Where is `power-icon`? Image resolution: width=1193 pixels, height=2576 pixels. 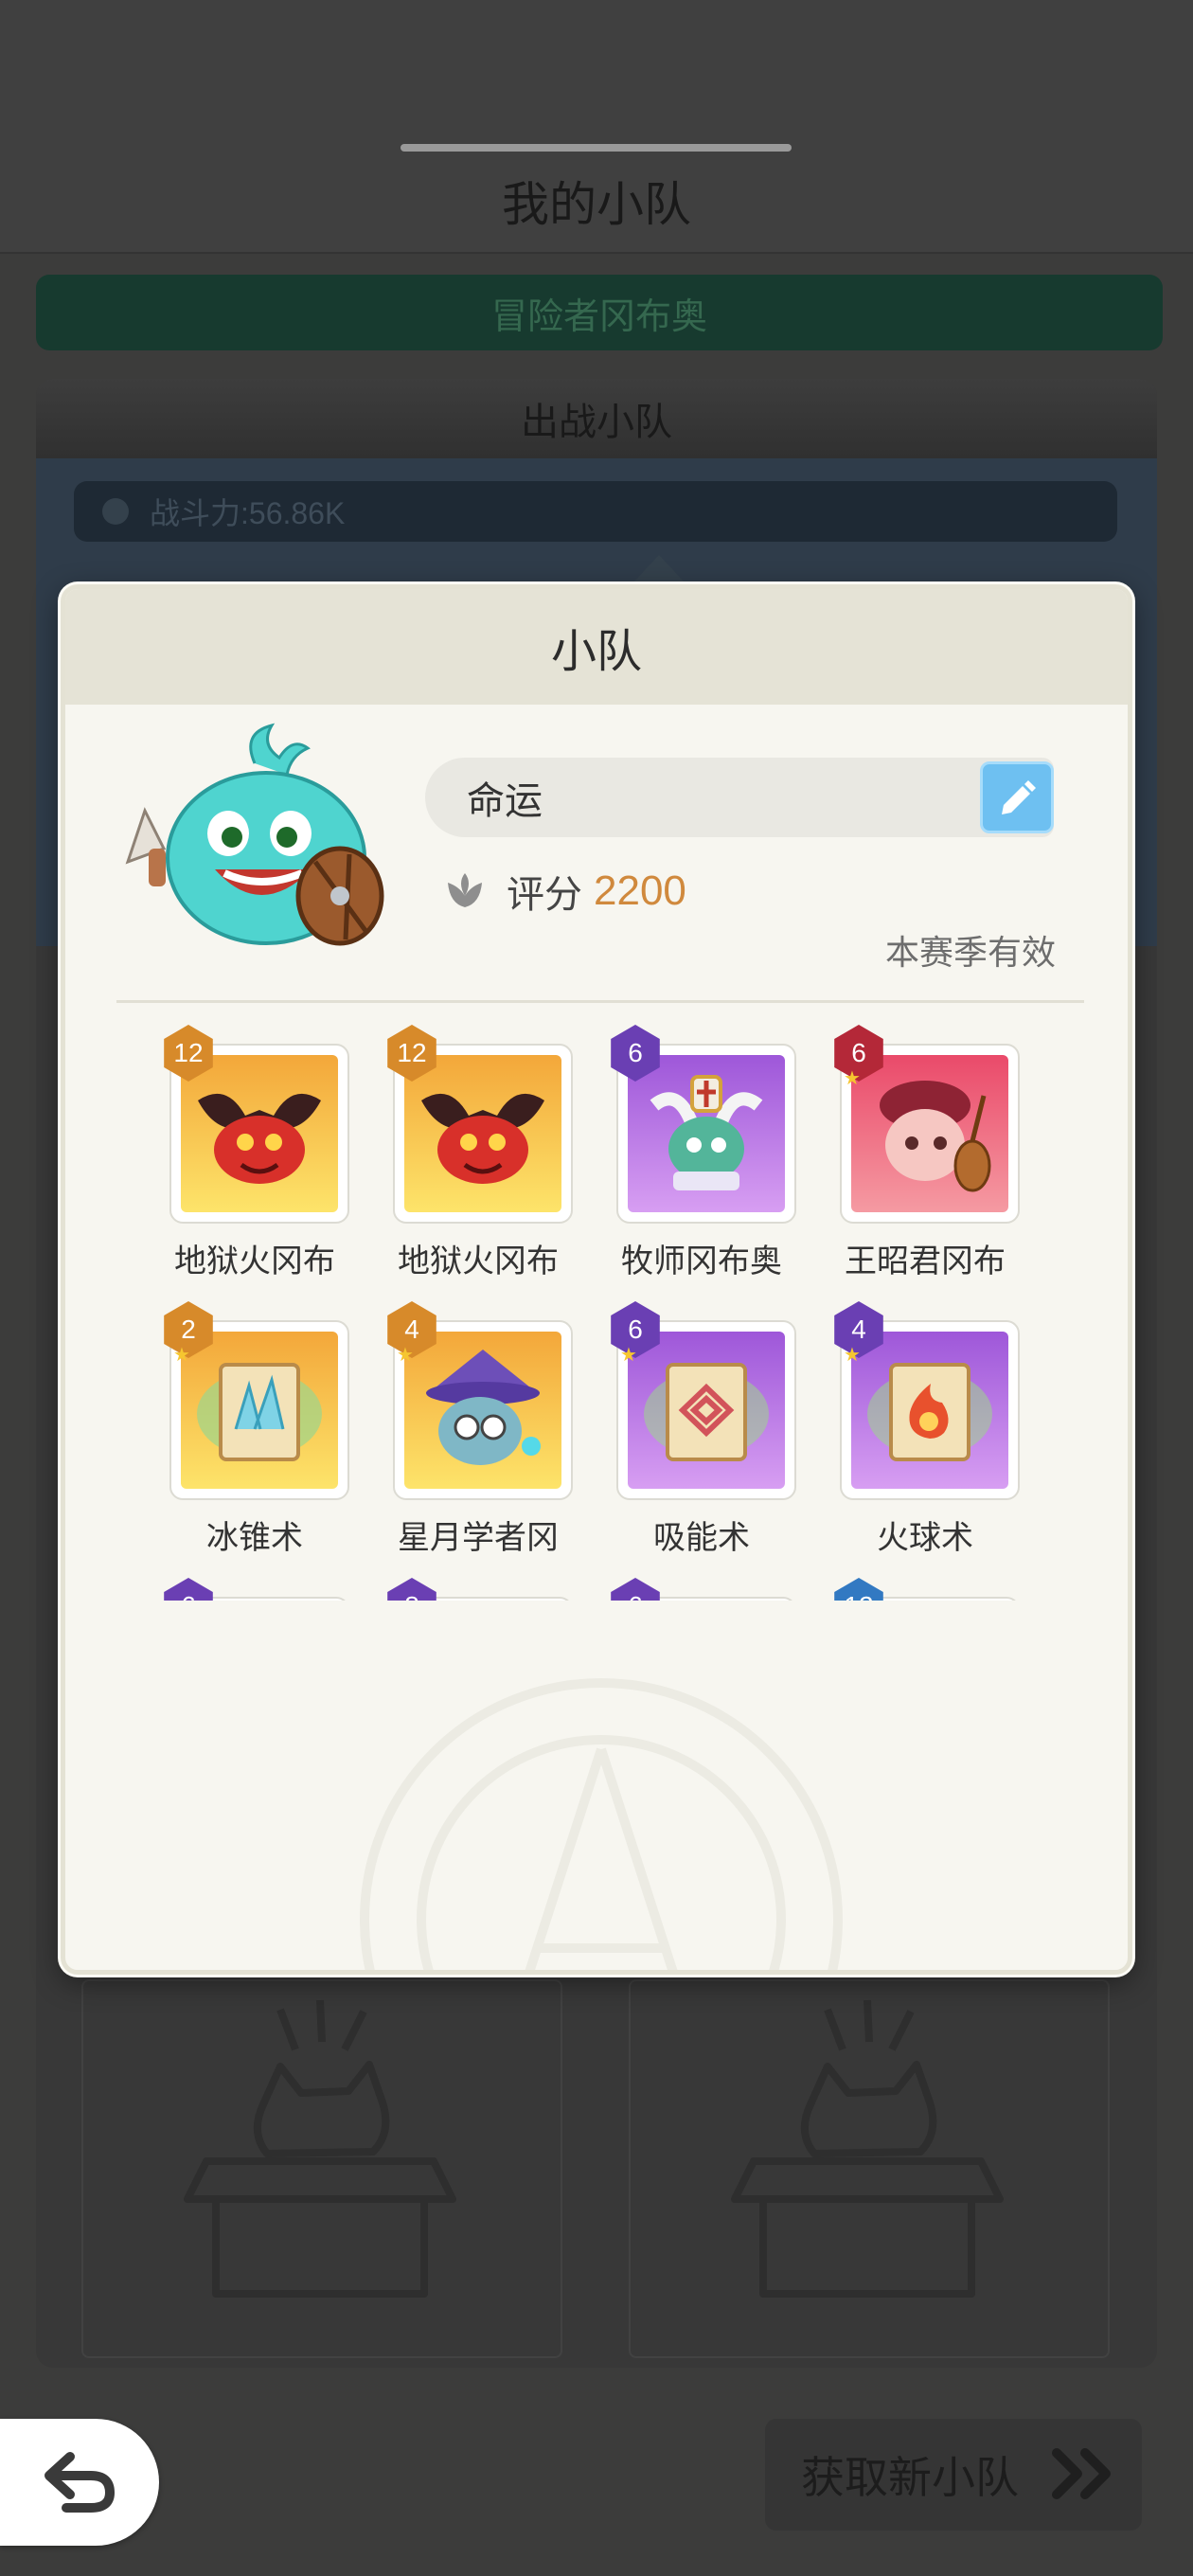 power-icon is located at coordinates (115, 511).